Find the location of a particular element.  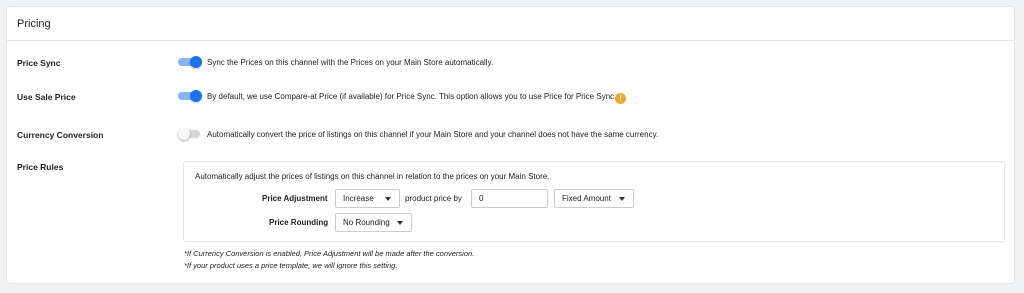

card-header: Pricing is located at coordinates (510, 24).